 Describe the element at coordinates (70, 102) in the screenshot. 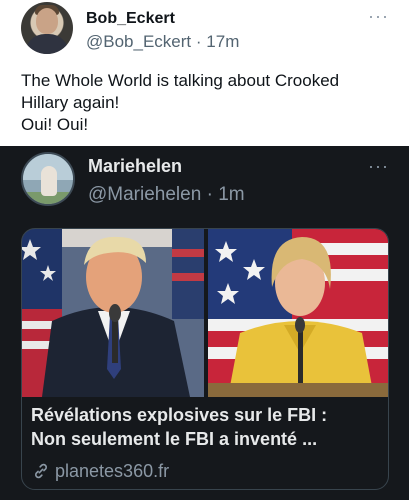

I see `tweet-text-line: Hillary again!` at that location.